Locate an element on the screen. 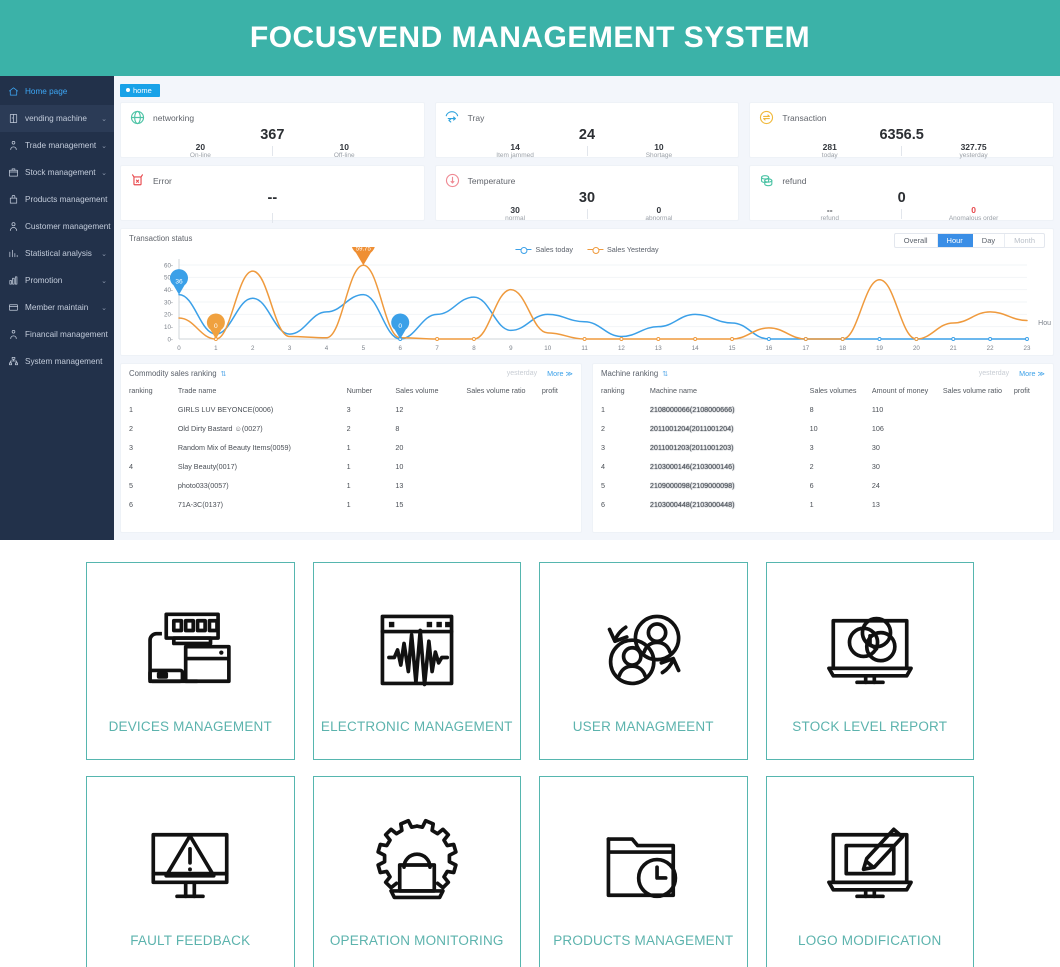  column-header: Trade name is located at coordinates (262, 391).